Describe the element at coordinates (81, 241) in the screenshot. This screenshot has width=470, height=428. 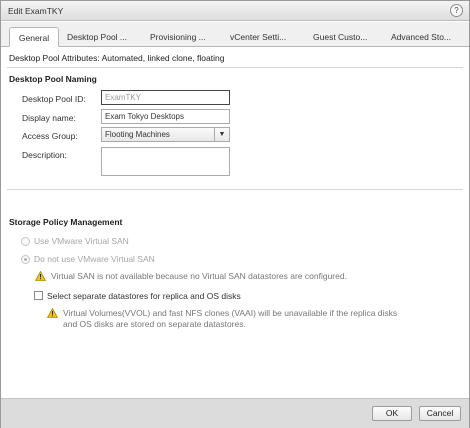
I see `use-vsan-label: Use VMware Virtual SAN` at that location.